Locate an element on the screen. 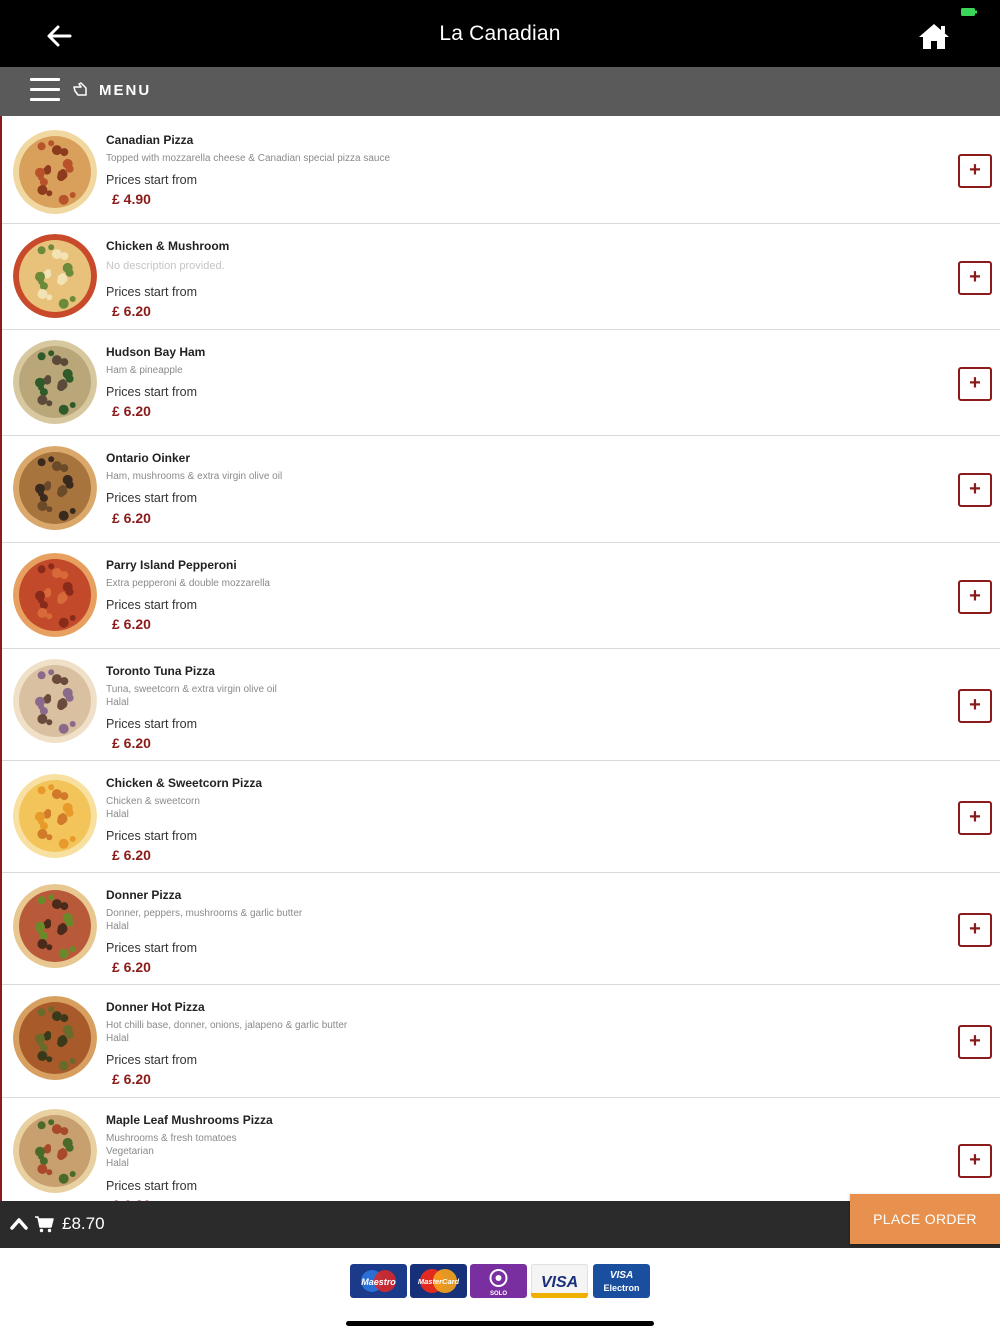 This screenshot has height=1334, width=1000. cart-total: £8.70 is located at coordinates (83, 1223).